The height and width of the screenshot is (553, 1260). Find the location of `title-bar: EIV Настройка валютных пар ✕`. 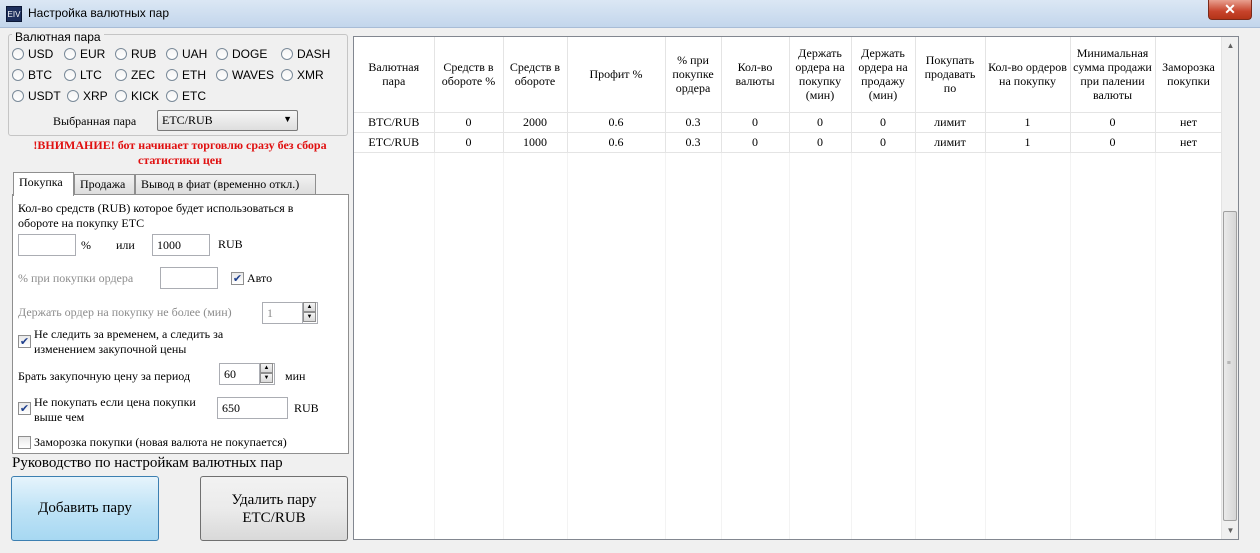

title-bar: EIV Настройка валютных пар ✕ is located at coordinates (630, 14).